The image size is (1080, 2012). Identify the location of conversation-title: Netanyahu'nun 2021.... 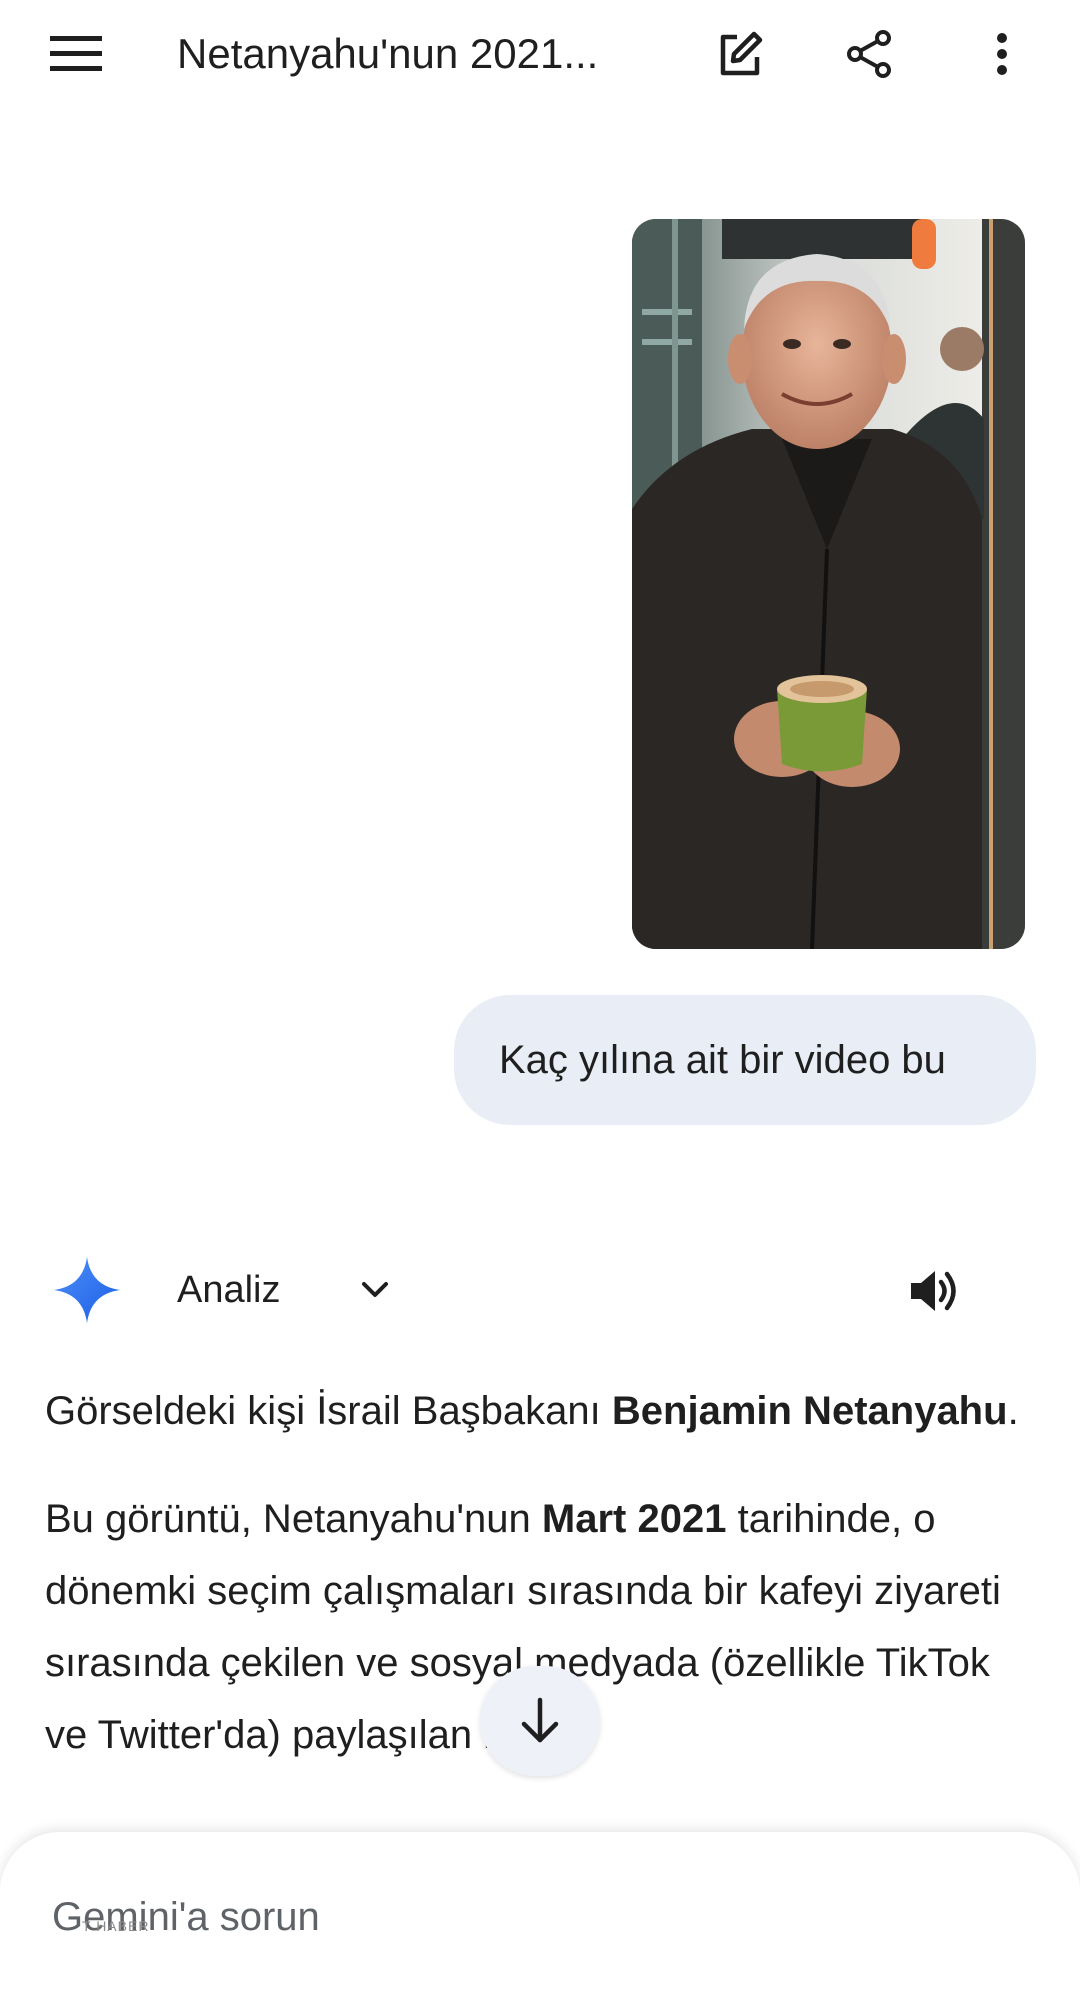
(388, 53).